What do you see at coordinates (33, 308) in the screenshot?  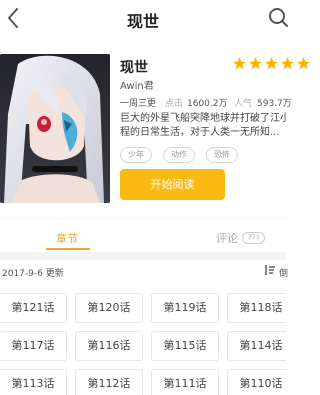 I see `chapter-button: 第121话` at bounding box center [33, 308].